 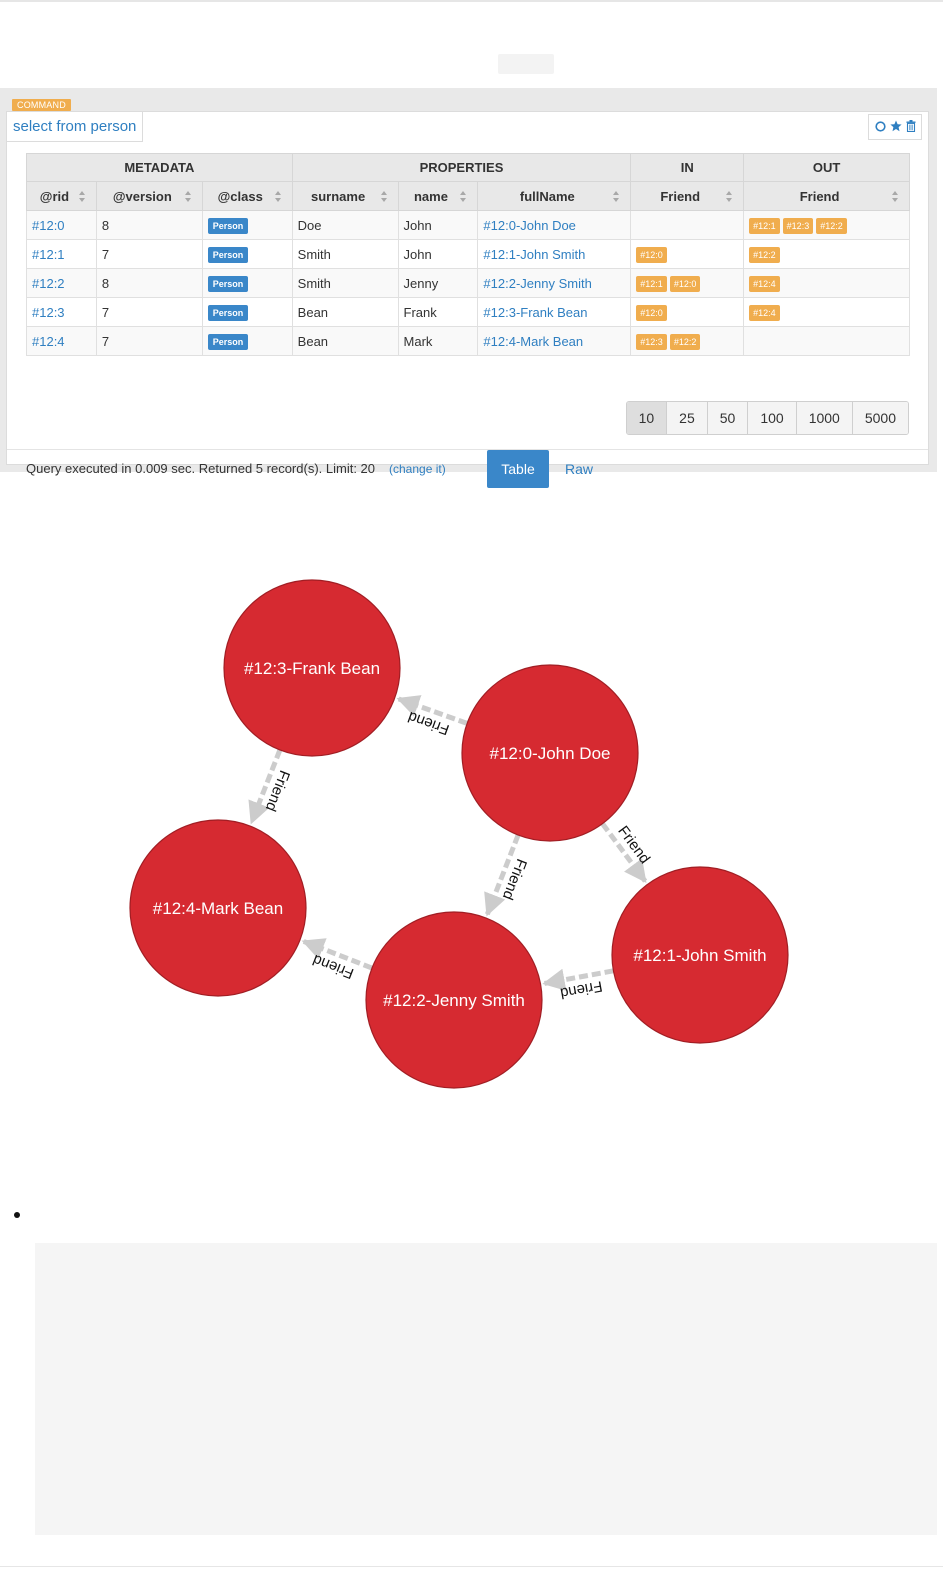 I want to click on rid-link: #12:2, so click(x=48, y=283).